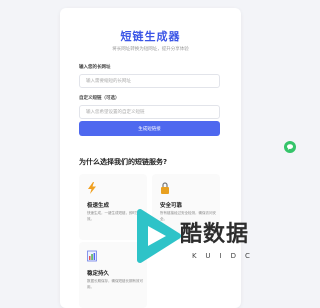 The width and height of the screenshot is (320, 308). Describe the element at coordinates (98, 274) in the screenshot. I see `feature-title: 稳定持久` at that location.